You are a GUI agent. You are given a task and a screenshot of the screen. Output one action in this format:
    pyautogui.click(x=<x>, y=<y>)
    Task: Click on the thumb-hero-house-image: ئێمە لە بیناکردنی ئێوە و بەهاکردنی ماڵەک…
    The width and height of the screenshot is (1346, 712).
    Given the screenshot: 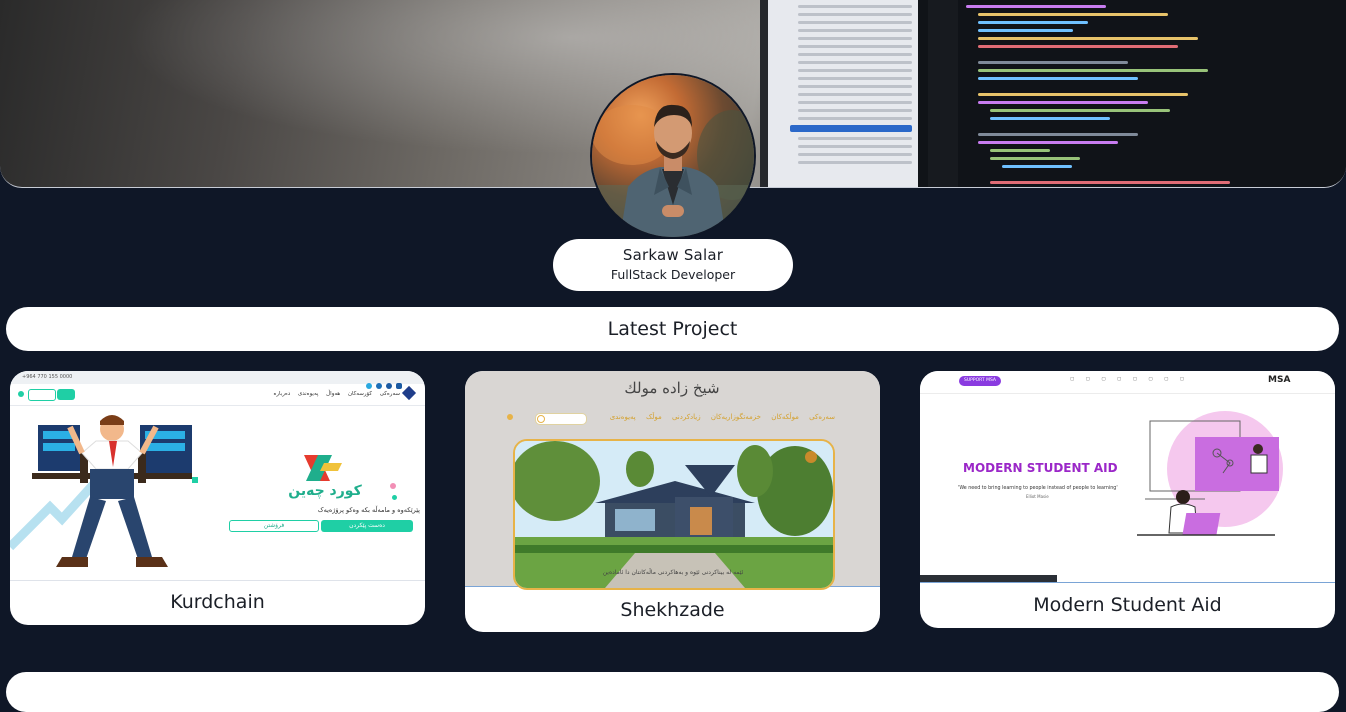 What is the action you would take?
    pyautogui.click(x=674, y=514)
    